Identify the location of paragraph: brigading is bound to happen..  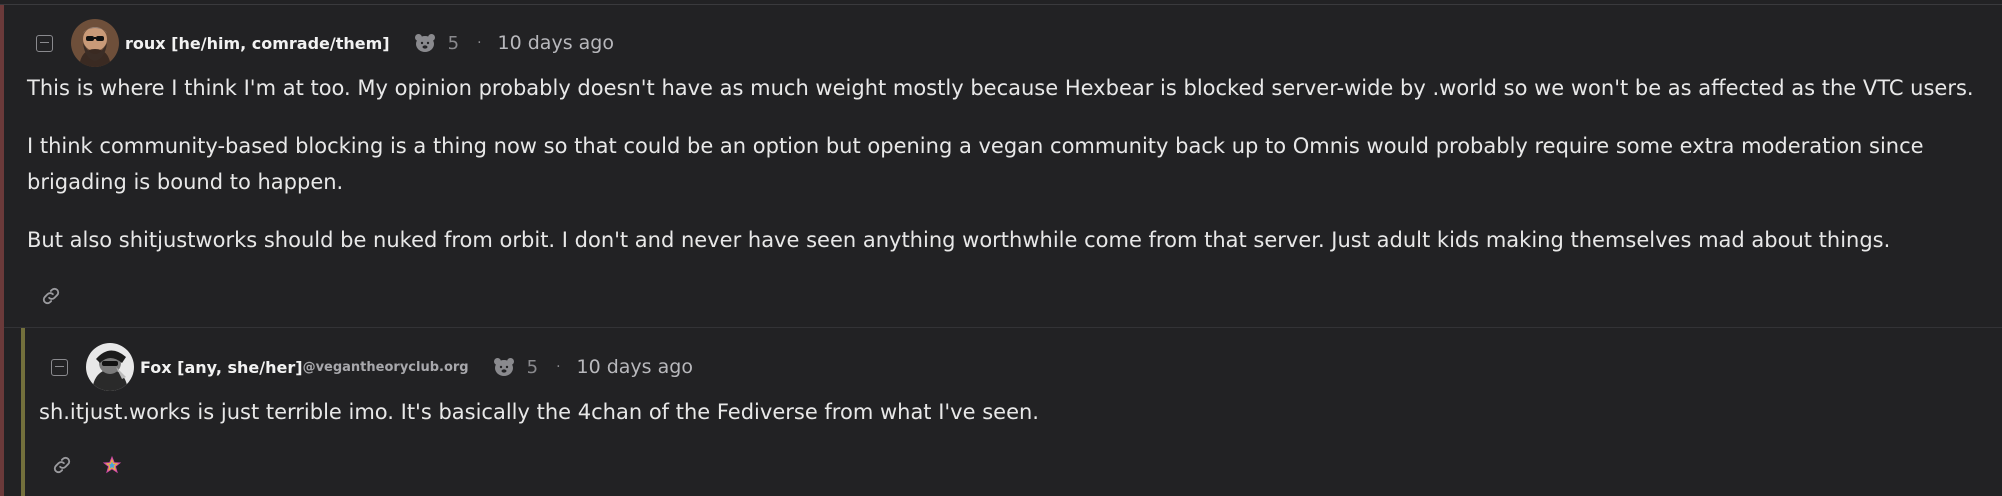
(185, 182).